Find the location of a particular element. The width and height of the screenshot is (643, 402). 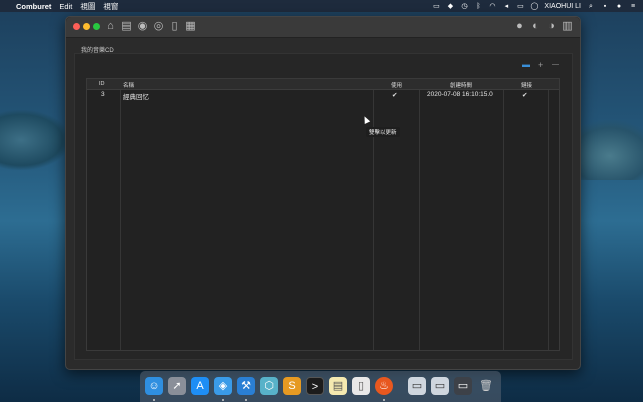

window-thumbnail-1-icon: ▭ is located at coordinates (417, 386).